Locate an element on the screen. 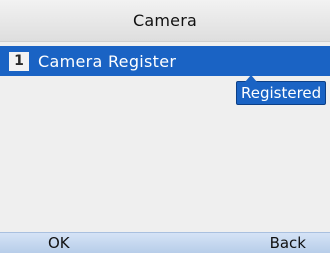  tooltip-pointer-icon is located at coordinates (251, 78).